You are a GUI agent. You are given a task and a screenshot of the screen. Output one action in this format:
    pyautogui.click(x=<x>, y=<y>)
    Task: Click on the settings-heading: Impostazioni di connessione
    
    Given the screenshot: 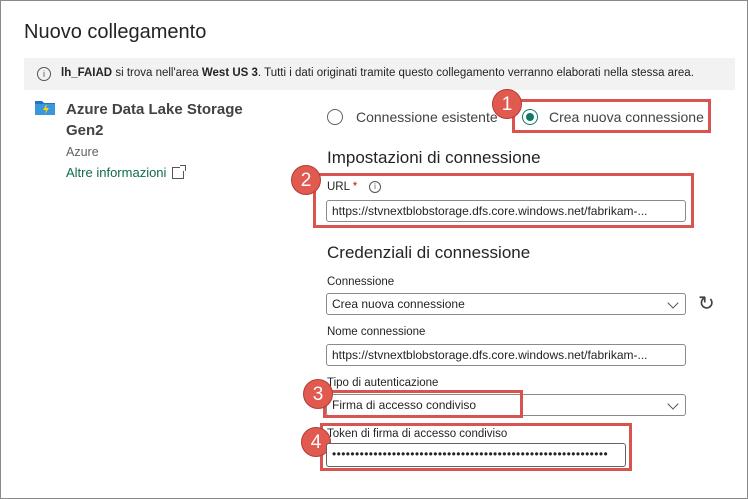 What is the action you would take?
    pyautogui.click(x=434, y=157)
    